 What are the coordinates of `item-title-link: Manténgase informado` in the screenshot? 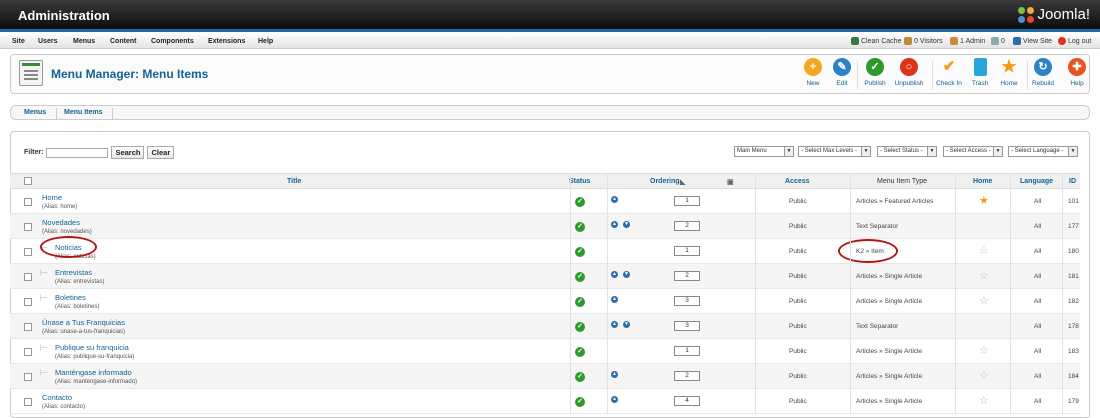 It's located at (93, 372).